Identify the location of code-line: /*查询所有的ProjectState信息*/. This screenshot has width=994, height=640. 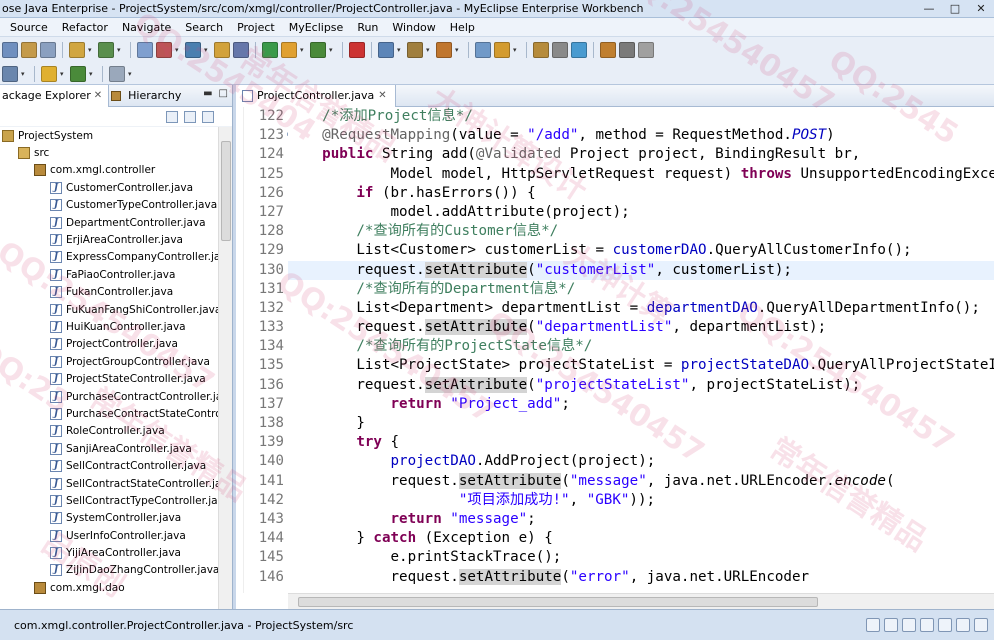
(641, 346).